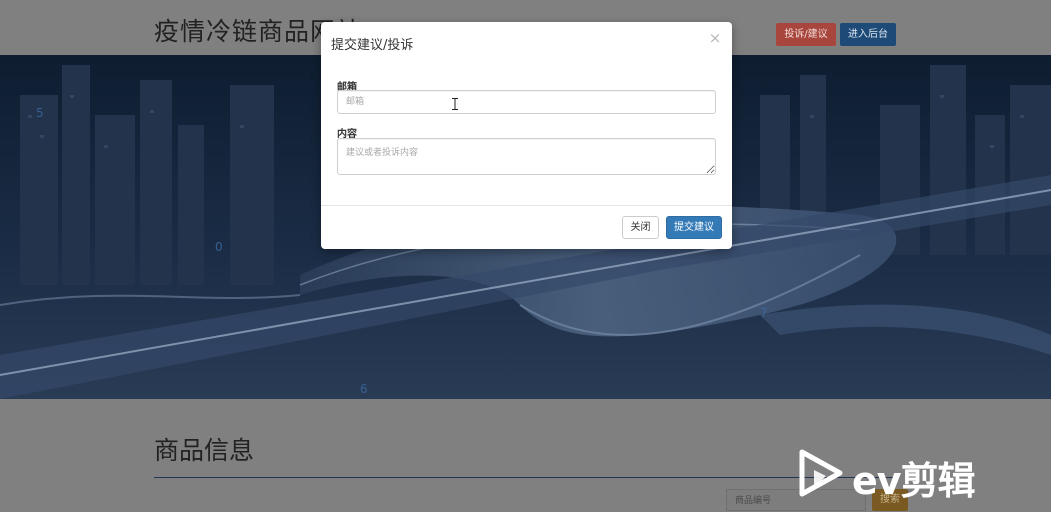 This screenshot has width=1051, height=512. I want to click on close-button: 关闭, so click(640, 227).